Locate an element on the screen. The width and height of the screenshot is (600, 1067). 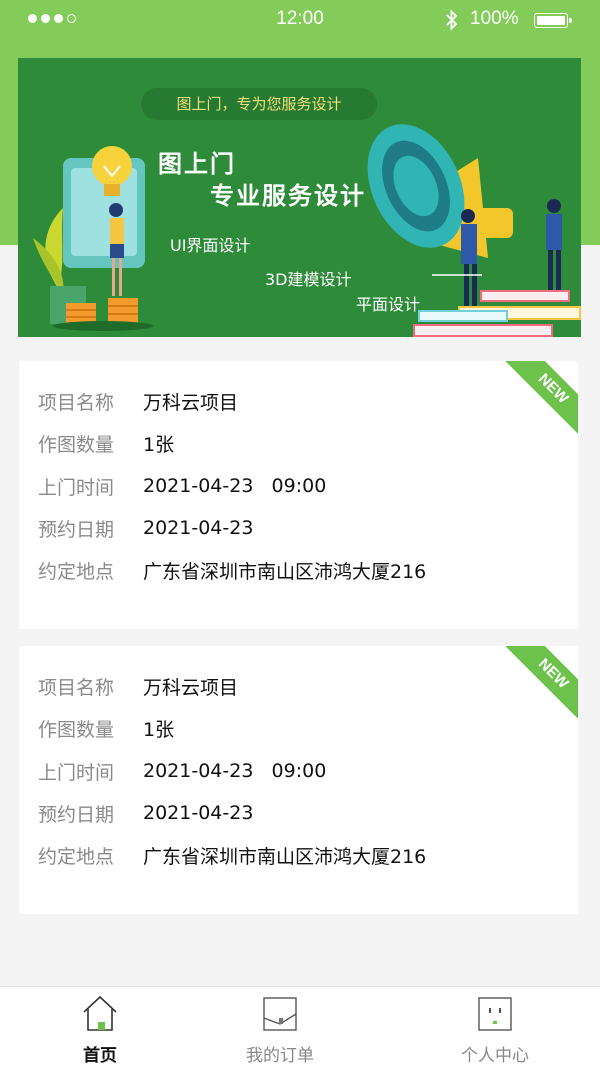
order-icon is located at coordinates (280, 1014).